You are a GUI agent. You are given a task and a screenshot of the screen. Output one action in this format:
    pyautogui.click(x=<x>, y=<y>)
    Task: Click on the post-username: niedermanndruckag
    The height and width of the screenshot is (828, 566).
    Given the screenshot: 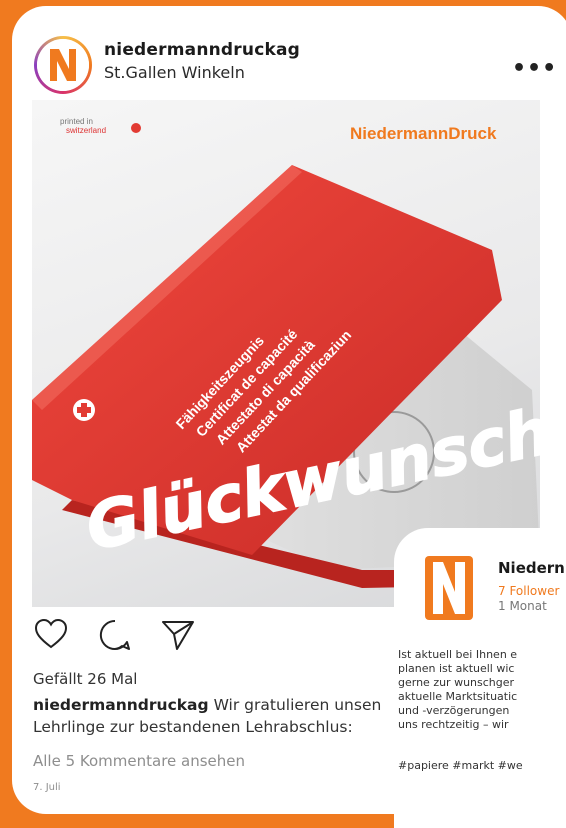 What is the action you would take?
    pyautogui.click(x=202, y=50)
    